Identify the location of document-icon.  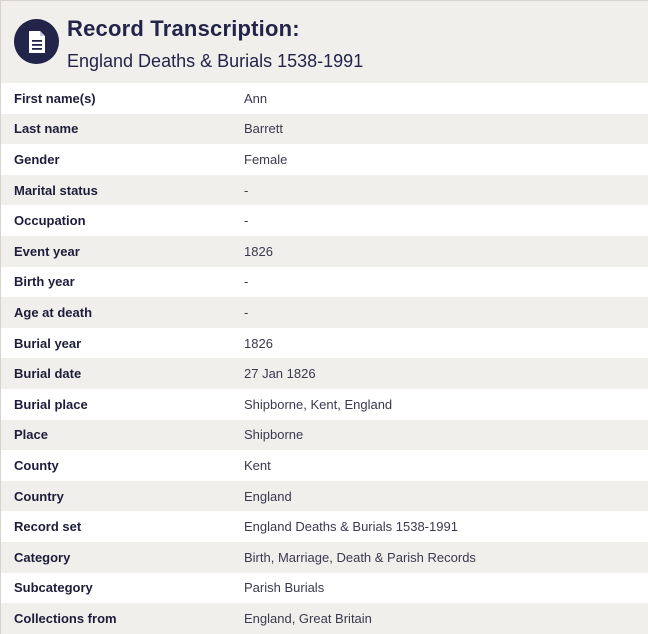
(36, 41).